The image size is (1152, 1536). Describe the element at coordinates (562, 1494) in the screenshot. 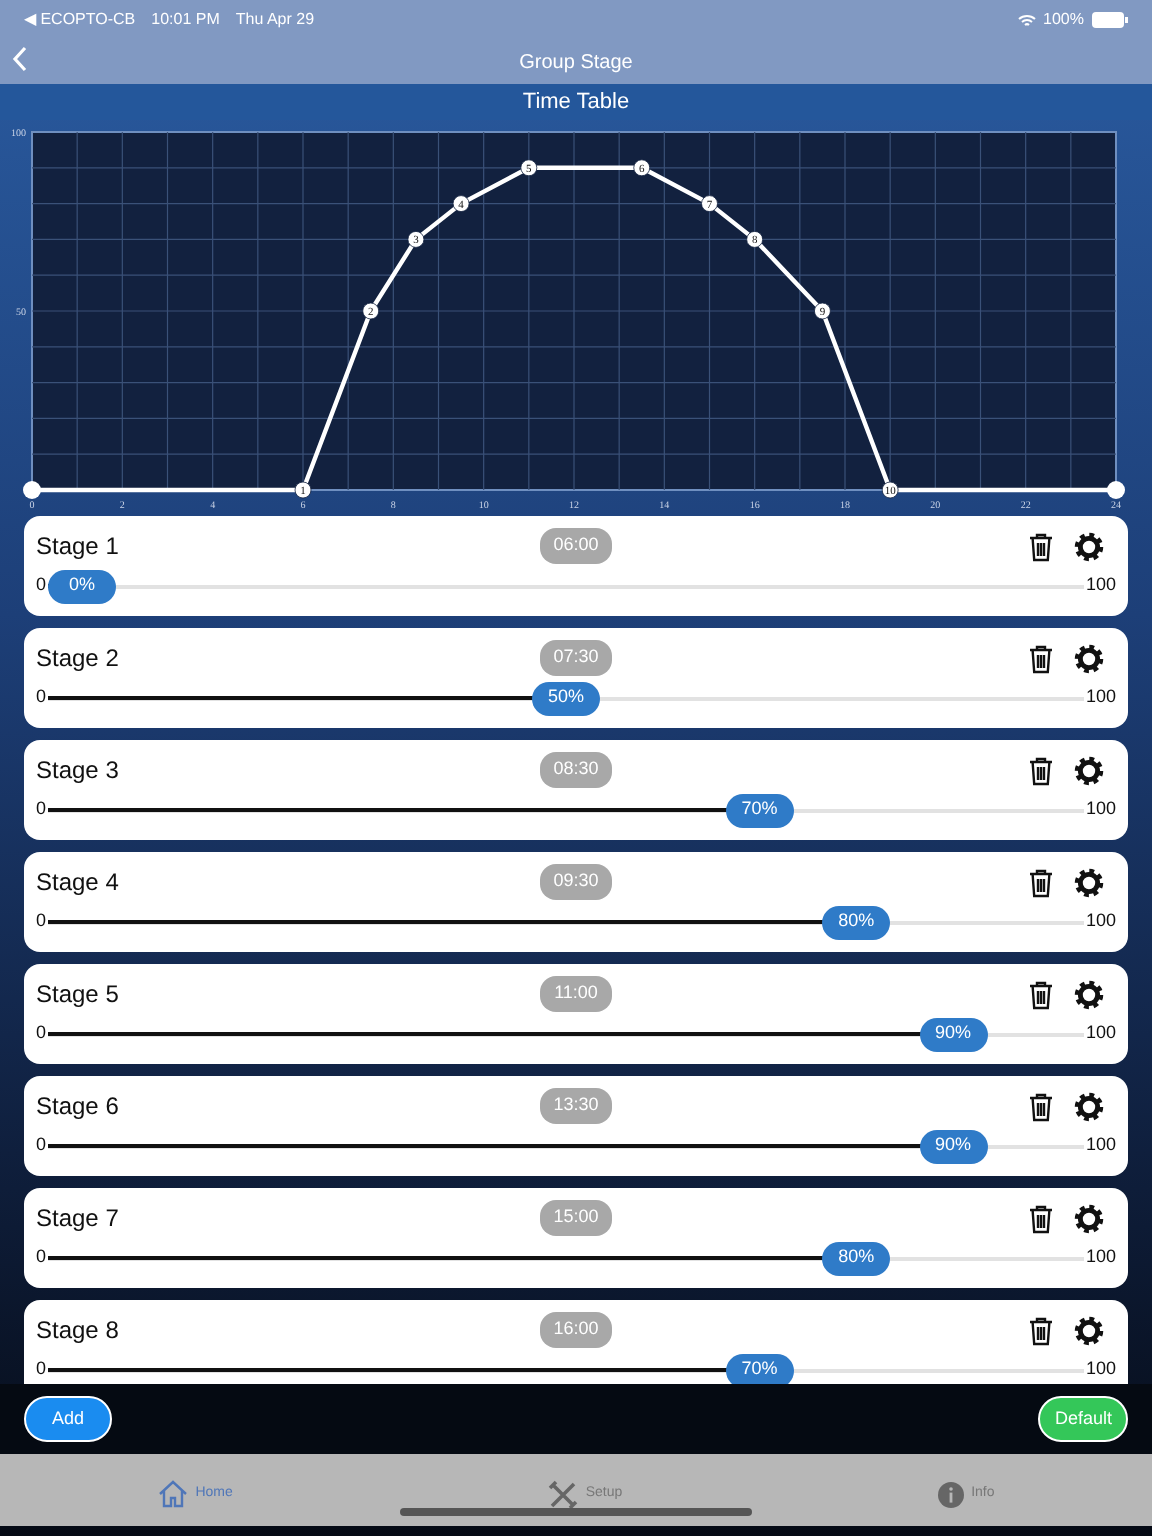

I see `tools-icon` at that location.